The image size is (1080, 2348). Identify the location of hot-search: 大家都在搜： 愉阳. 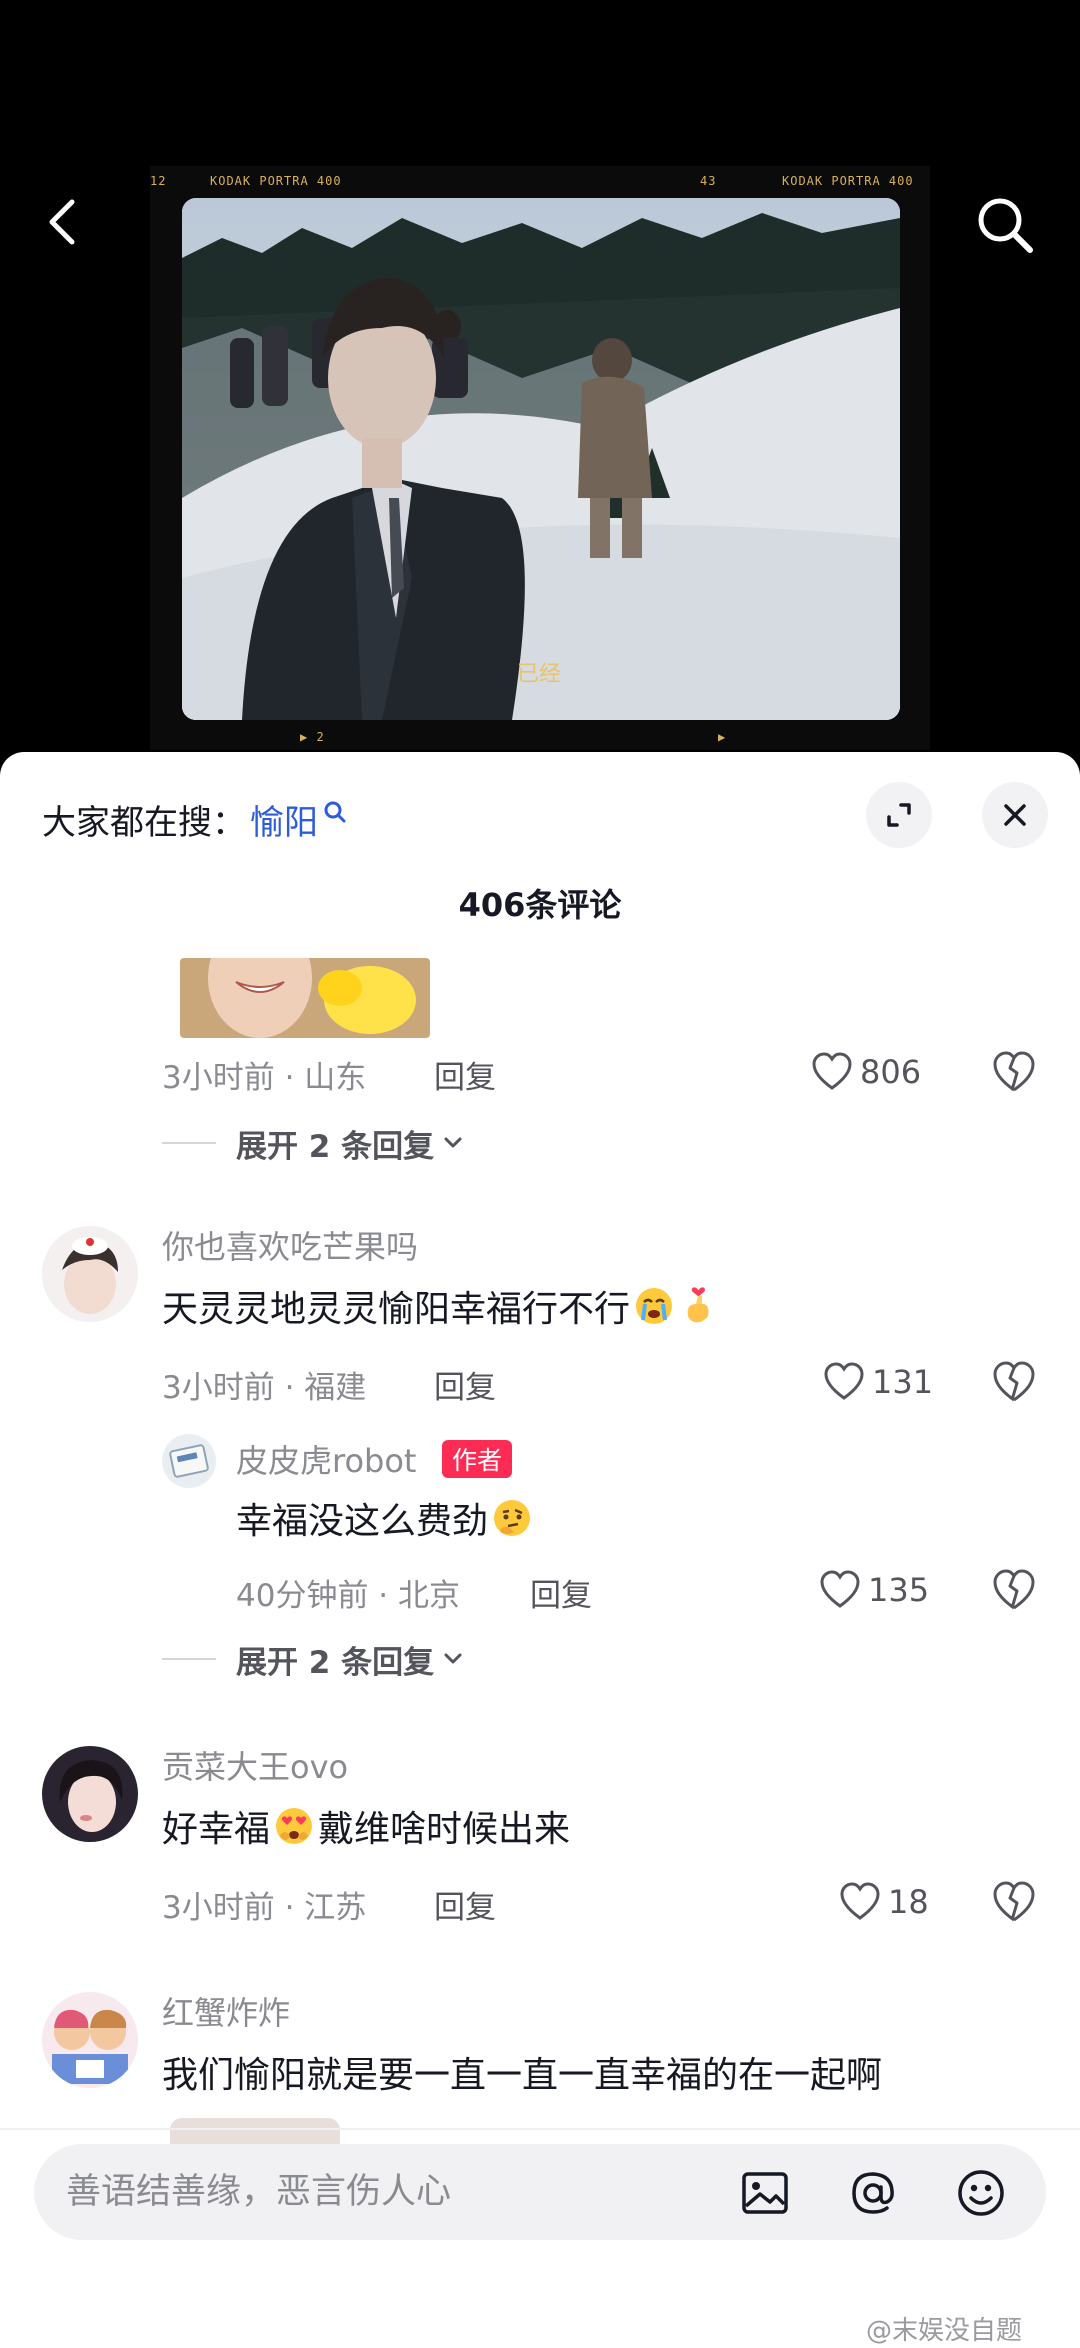
(195, 819).